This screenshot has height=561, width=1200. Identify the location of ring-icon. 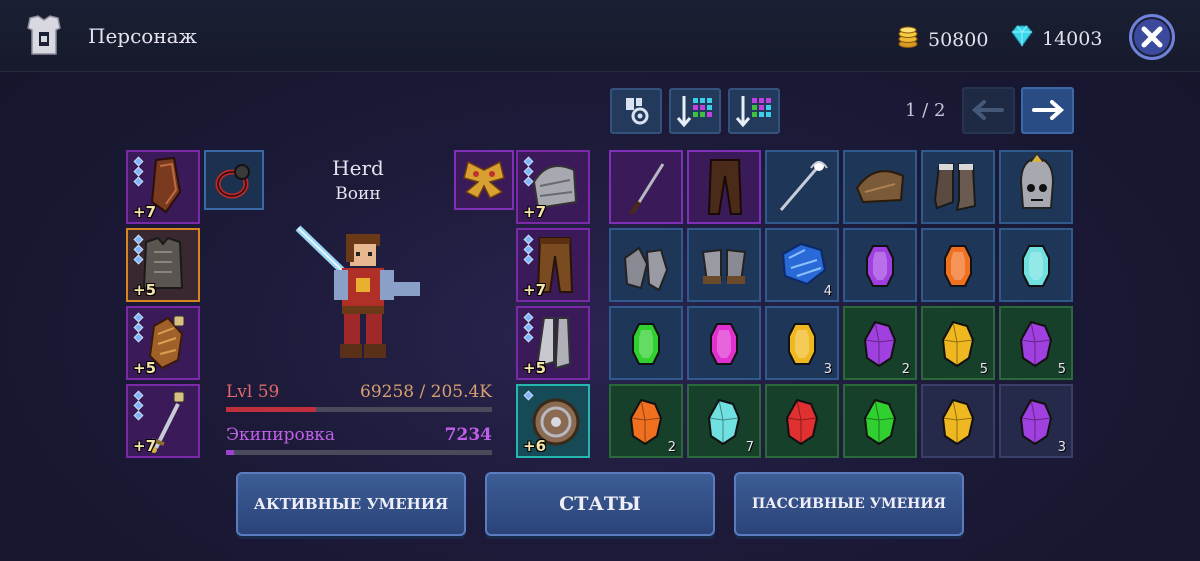
(232, 181).